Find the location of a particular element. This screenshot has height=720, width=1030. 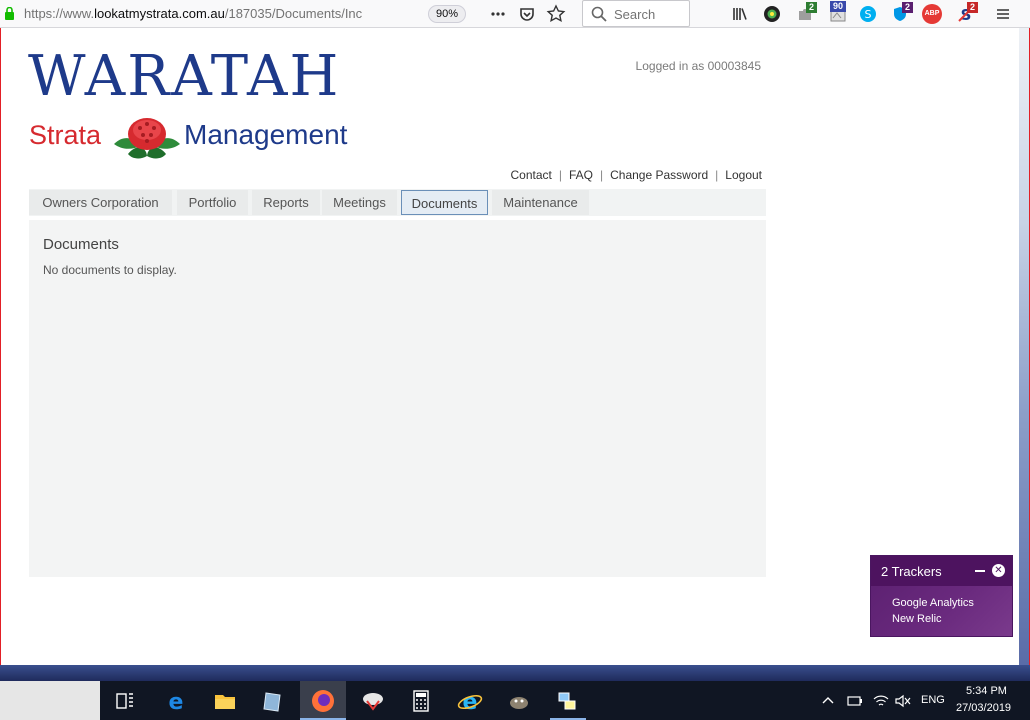

pocket-icon is located at coordinates (527, 14).